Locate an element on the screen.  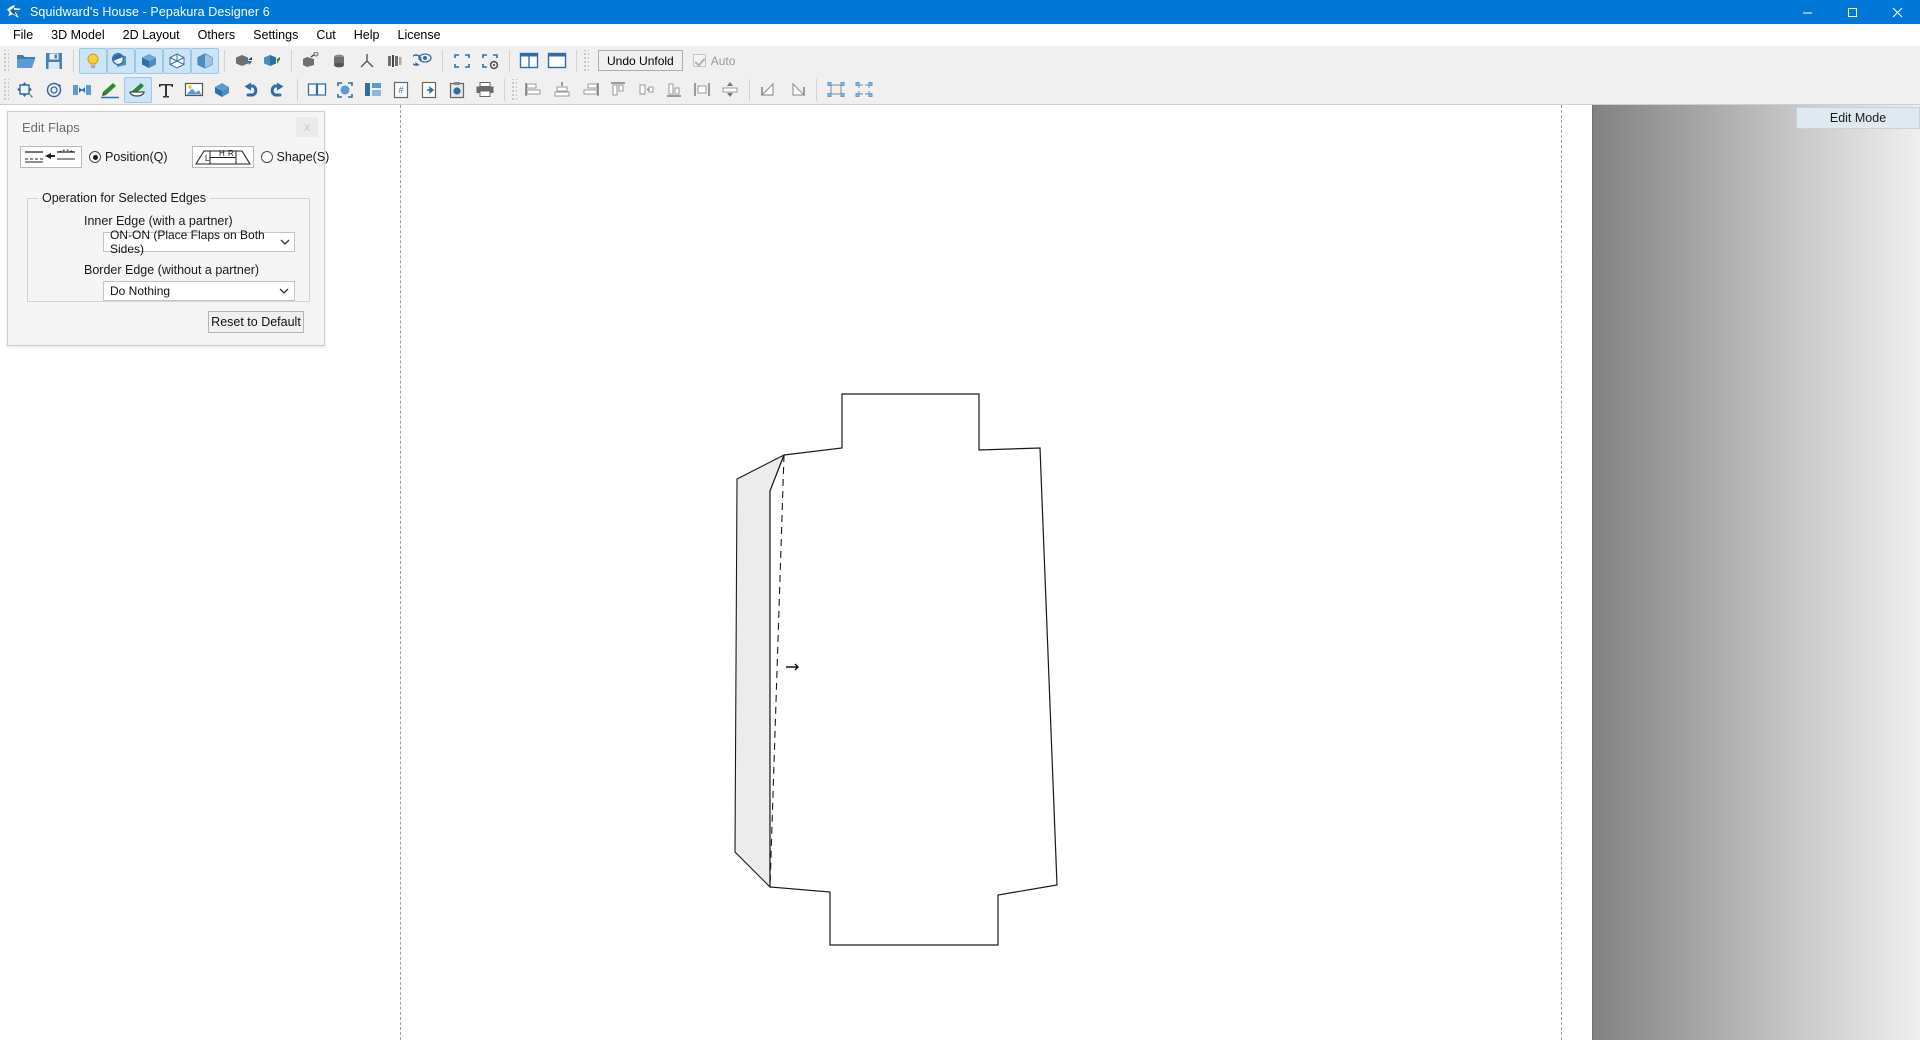
edit-flaps-titlebar: Edit Flaps x is located at coordinates (166, 127).